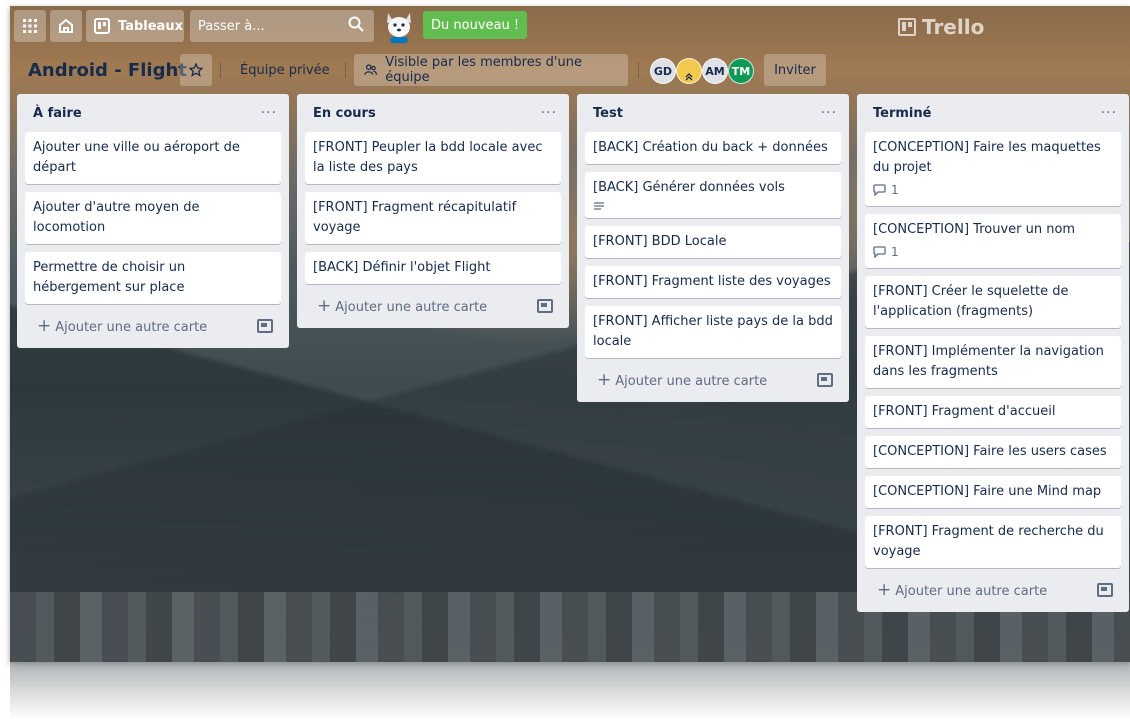 Image resolution: width=1130 pixels, height=719 pixels. I want to click on card: [BACK] Définir l'objet Flight, so click(433, 268).